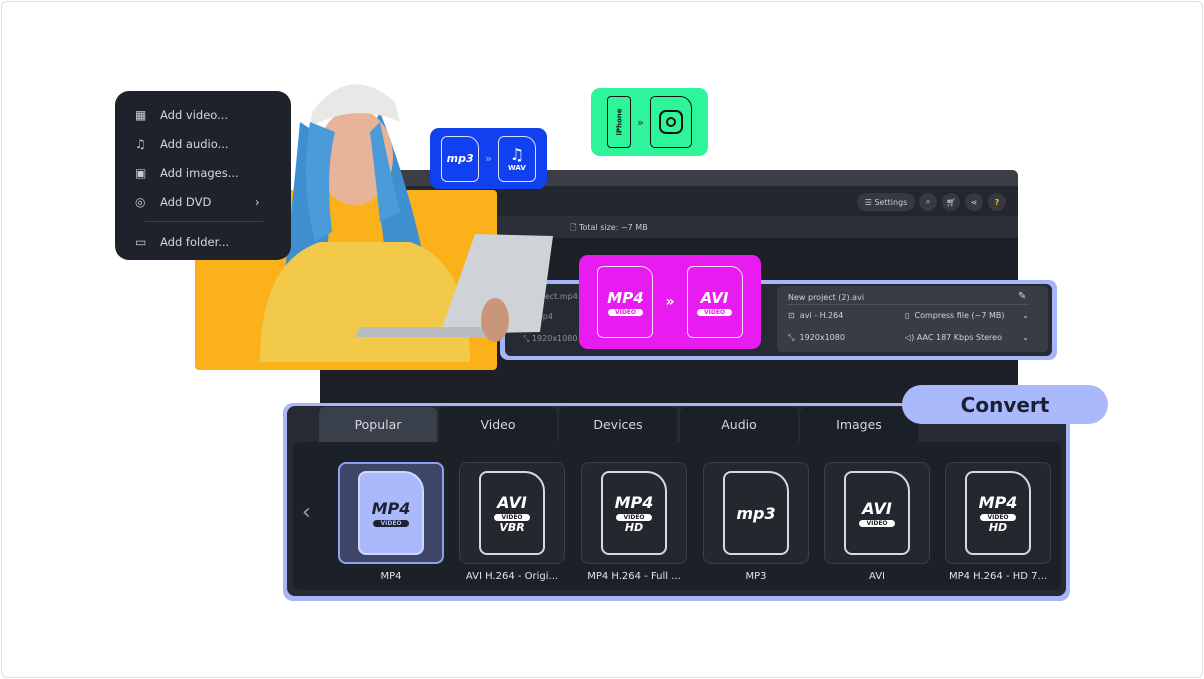 This screenshot has width=1204, height=679. What do you see at coordinates (140, 201) in the screenshot?
I see `dvd-icon: ◎` at bounding box center [140, 201].